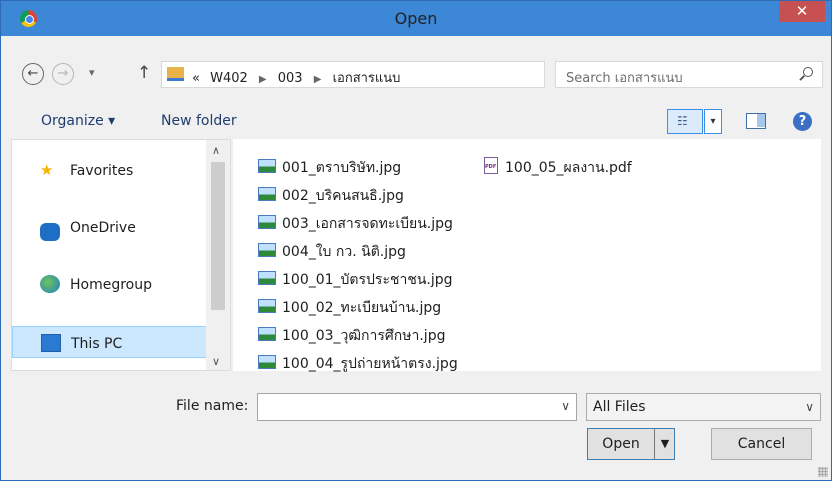 This screenshot has height=481, width=832. What do you see at coordinates (103, 228) in the screenshot?
I see `nav-item-label: OneDrive` at bounding box center [103, 228].